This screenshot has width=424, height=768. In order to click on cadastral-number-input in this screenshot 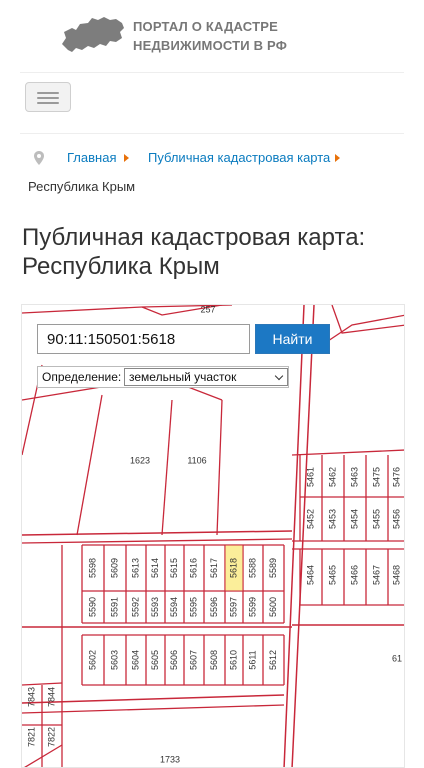, I will do `click(143, 339)`.